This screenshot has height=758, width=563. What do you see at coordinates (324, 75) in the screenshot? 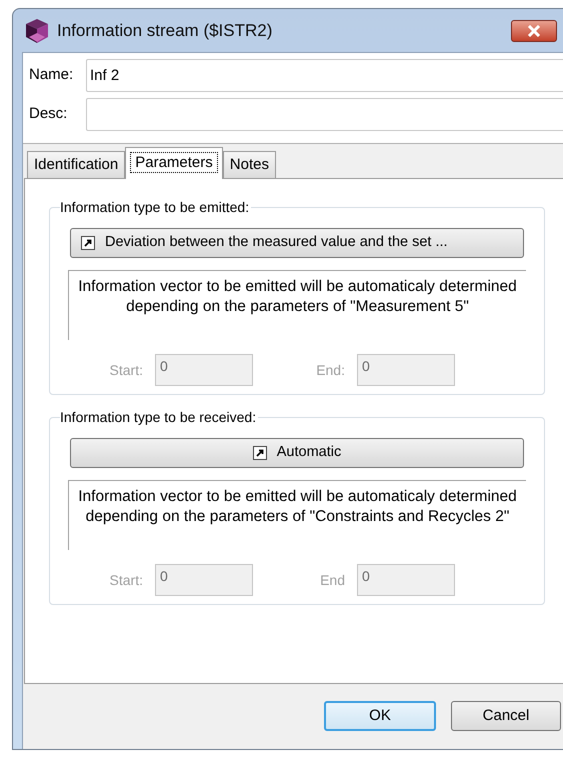
I see `text-field: Inf 2` at bounding box center [324, 75].